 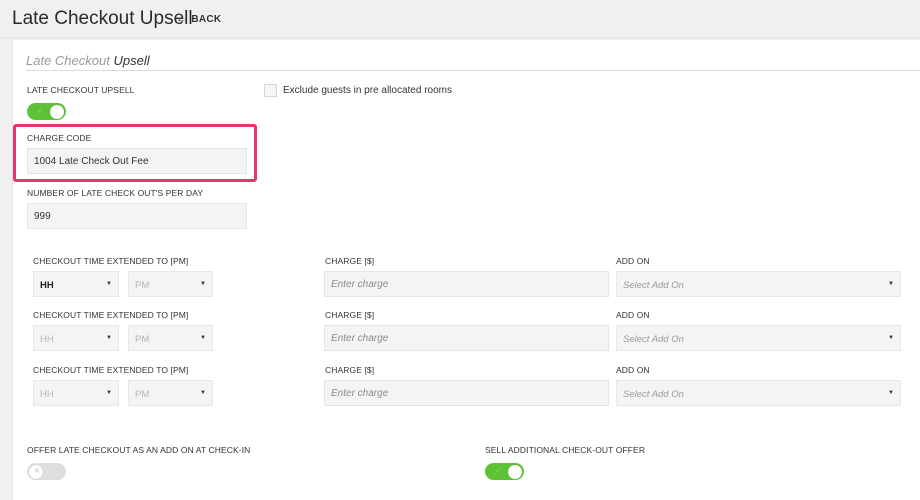 What do you see at coordinates (137, 161) in the screenshot?
I see `charge-code-input: 1004 Late Check Out Fee` at bounding box center [137, 161].